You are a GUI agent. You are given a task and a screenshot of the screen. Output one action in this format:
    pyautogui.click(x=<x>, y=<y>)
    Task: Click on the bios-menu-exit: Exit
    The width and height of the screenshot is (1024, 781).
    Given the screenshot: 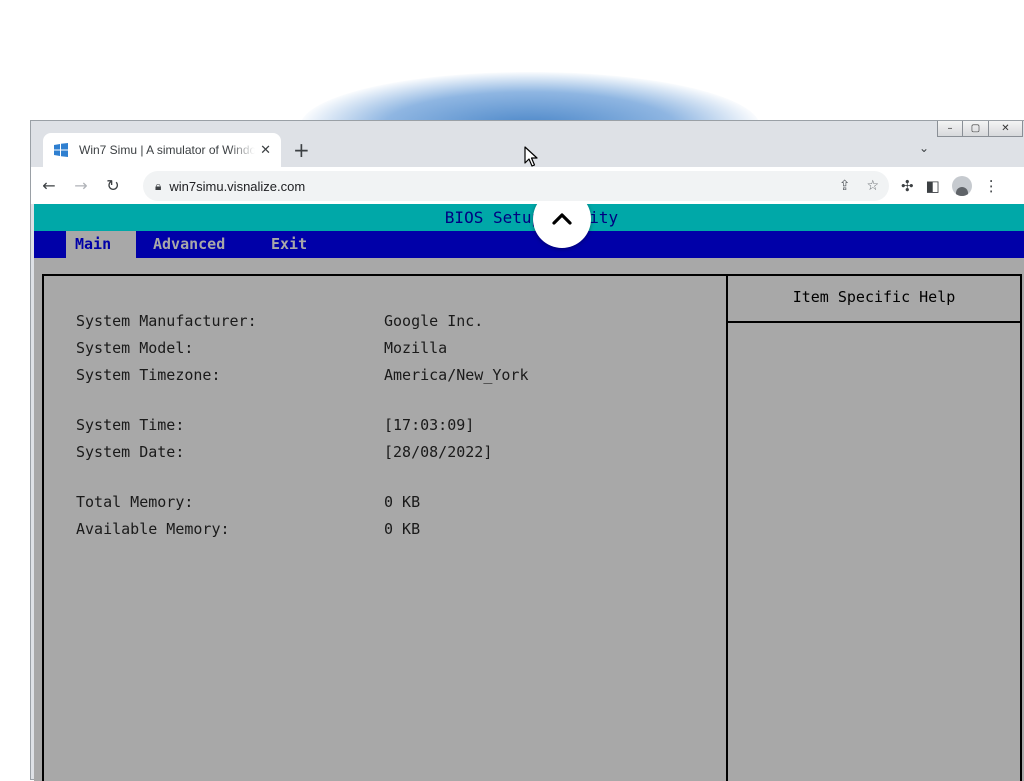 What is the action you would take?
    pyautogui.click(x=289, y=244)
    